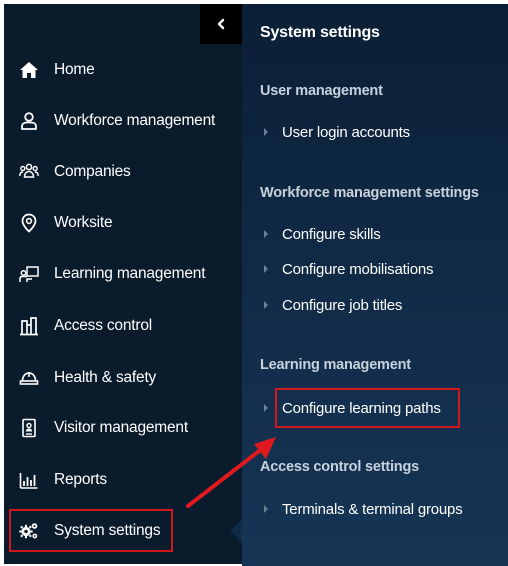 Image resolution: width=508 pixels, height=566 pixels. I want to click on menu-item-user-login-accounts: User login accounts, so click(335, 132).